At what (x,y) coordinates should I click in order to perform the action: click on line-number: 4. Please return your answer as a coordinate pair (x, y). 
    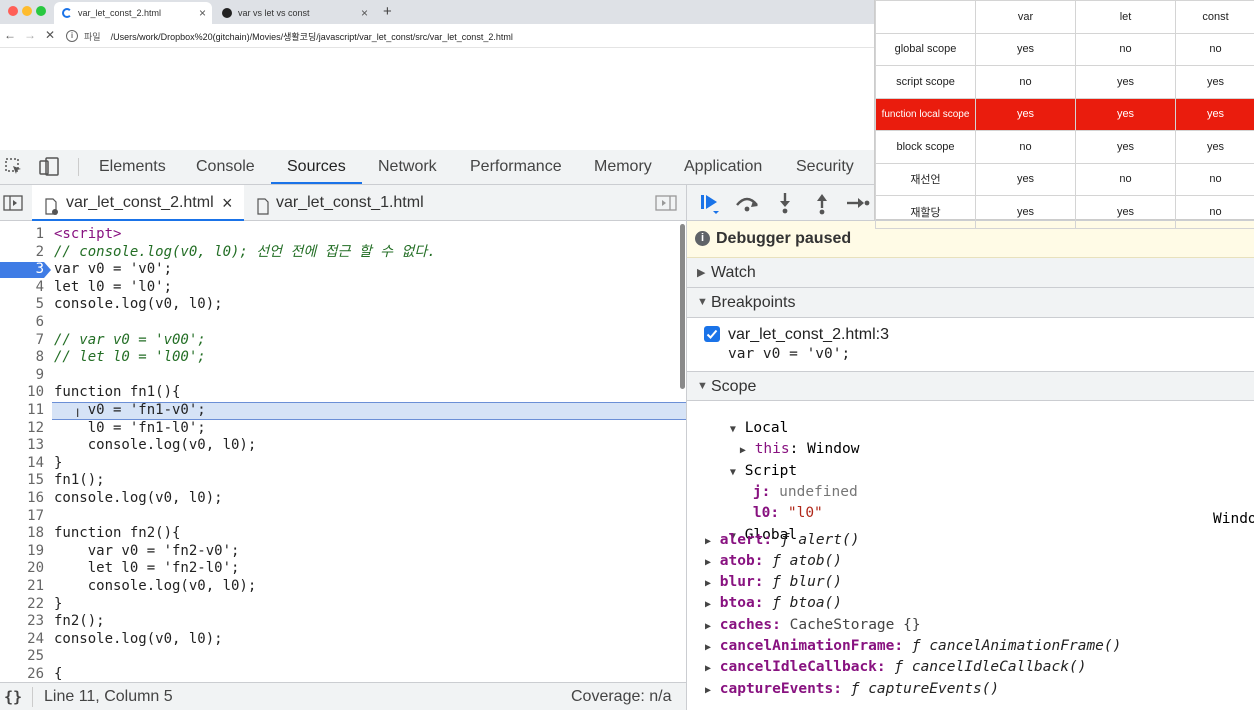
    Looking at the image, I should click on (22, 288).